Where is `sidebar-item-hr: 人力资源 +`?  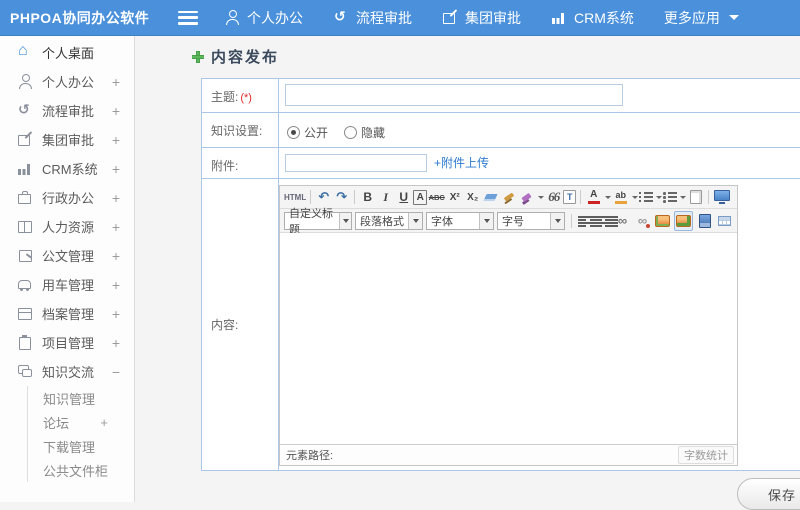 sidebar-item-hr: 人力资源 + is located at coordinates (67, 226).